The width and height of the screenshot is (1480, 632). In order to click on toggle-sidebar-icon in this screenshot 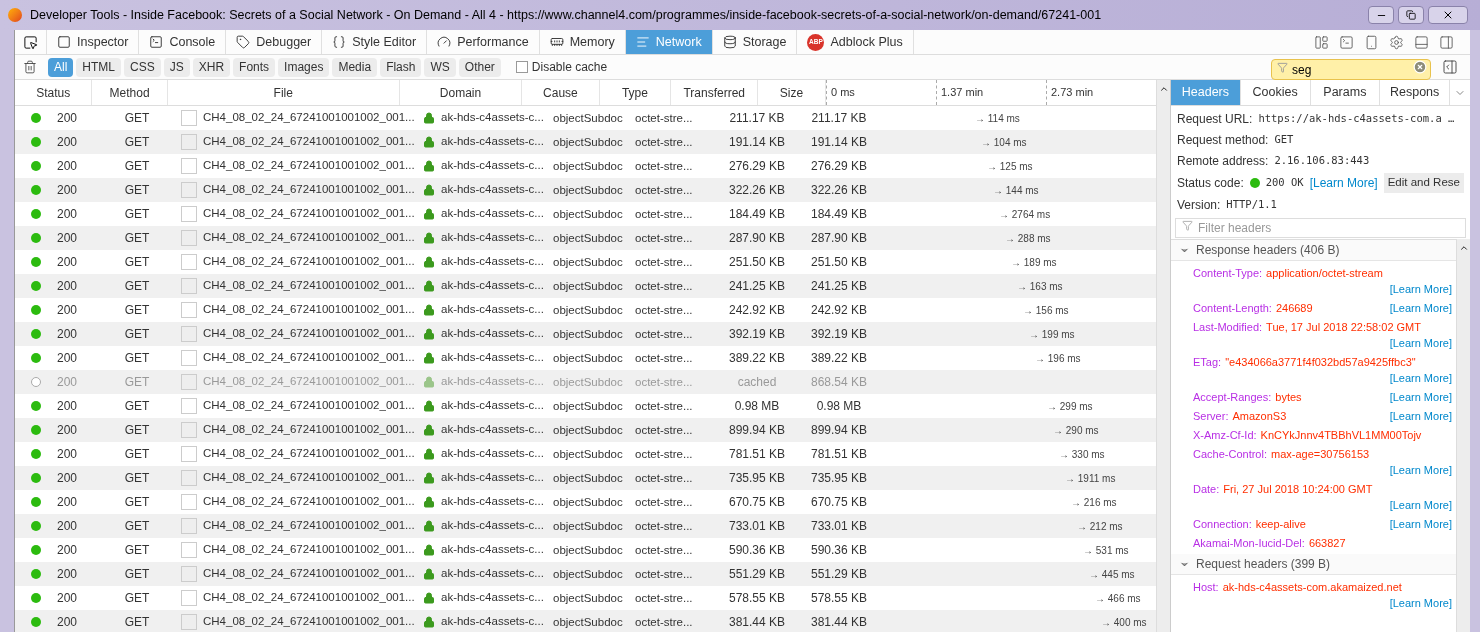, I will do `click(1450, 67)`.